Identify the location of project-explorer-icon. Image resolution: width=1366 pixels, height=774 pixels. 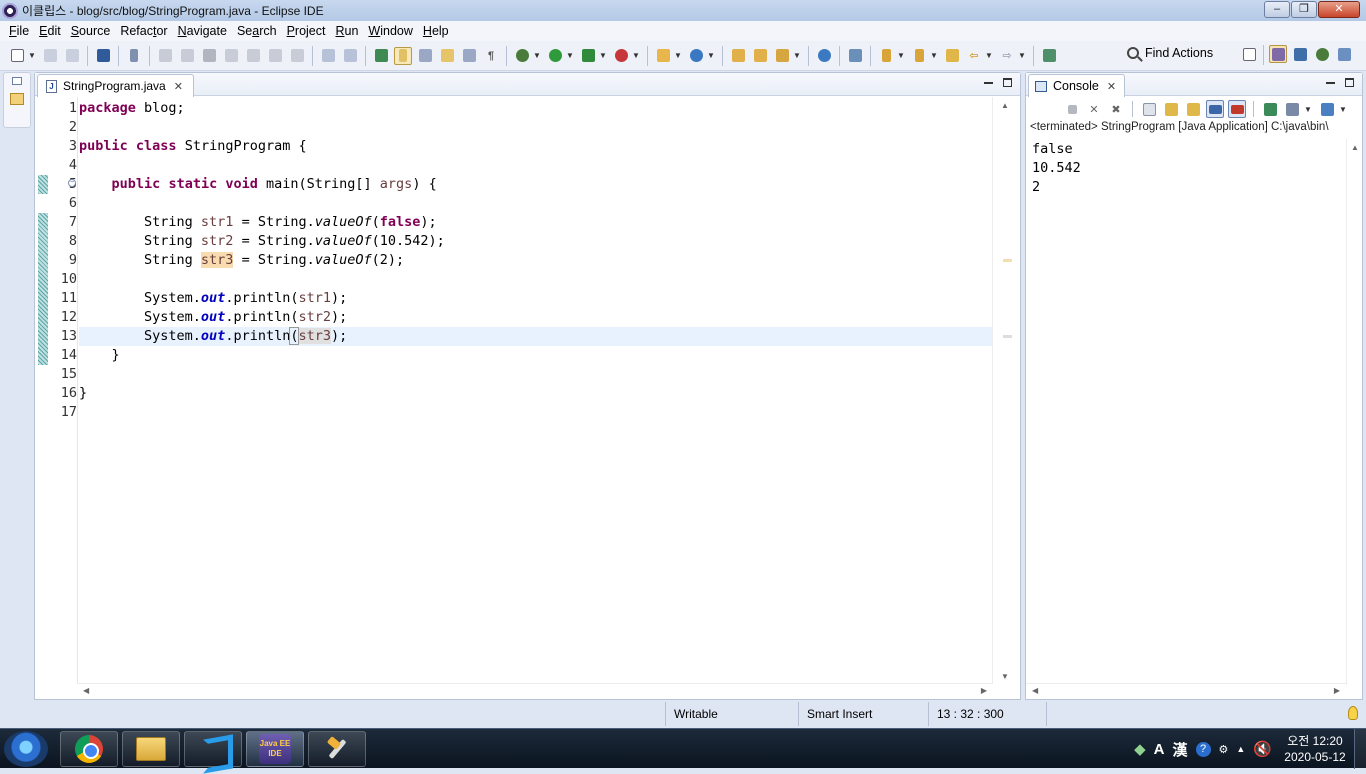
(17, 99).